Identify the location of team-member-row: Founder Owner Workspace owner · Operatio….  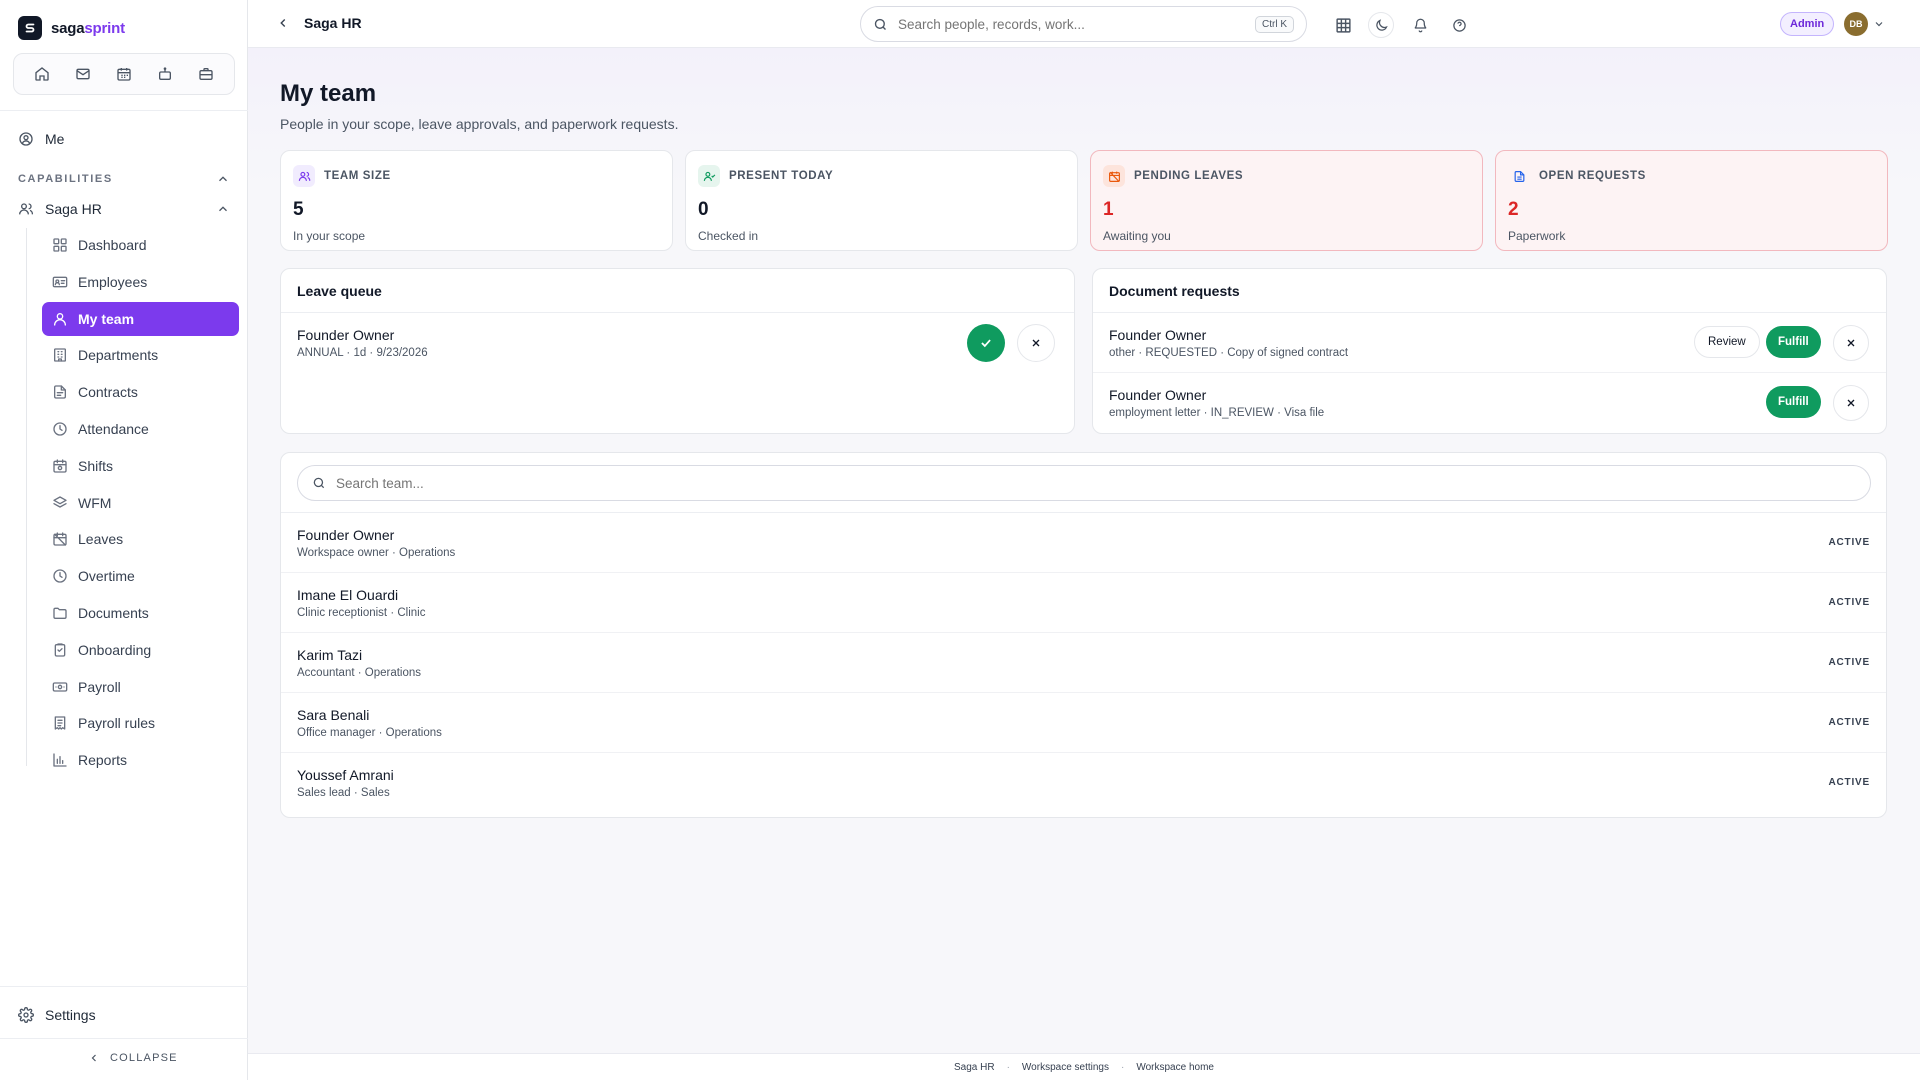
(1083, 543).